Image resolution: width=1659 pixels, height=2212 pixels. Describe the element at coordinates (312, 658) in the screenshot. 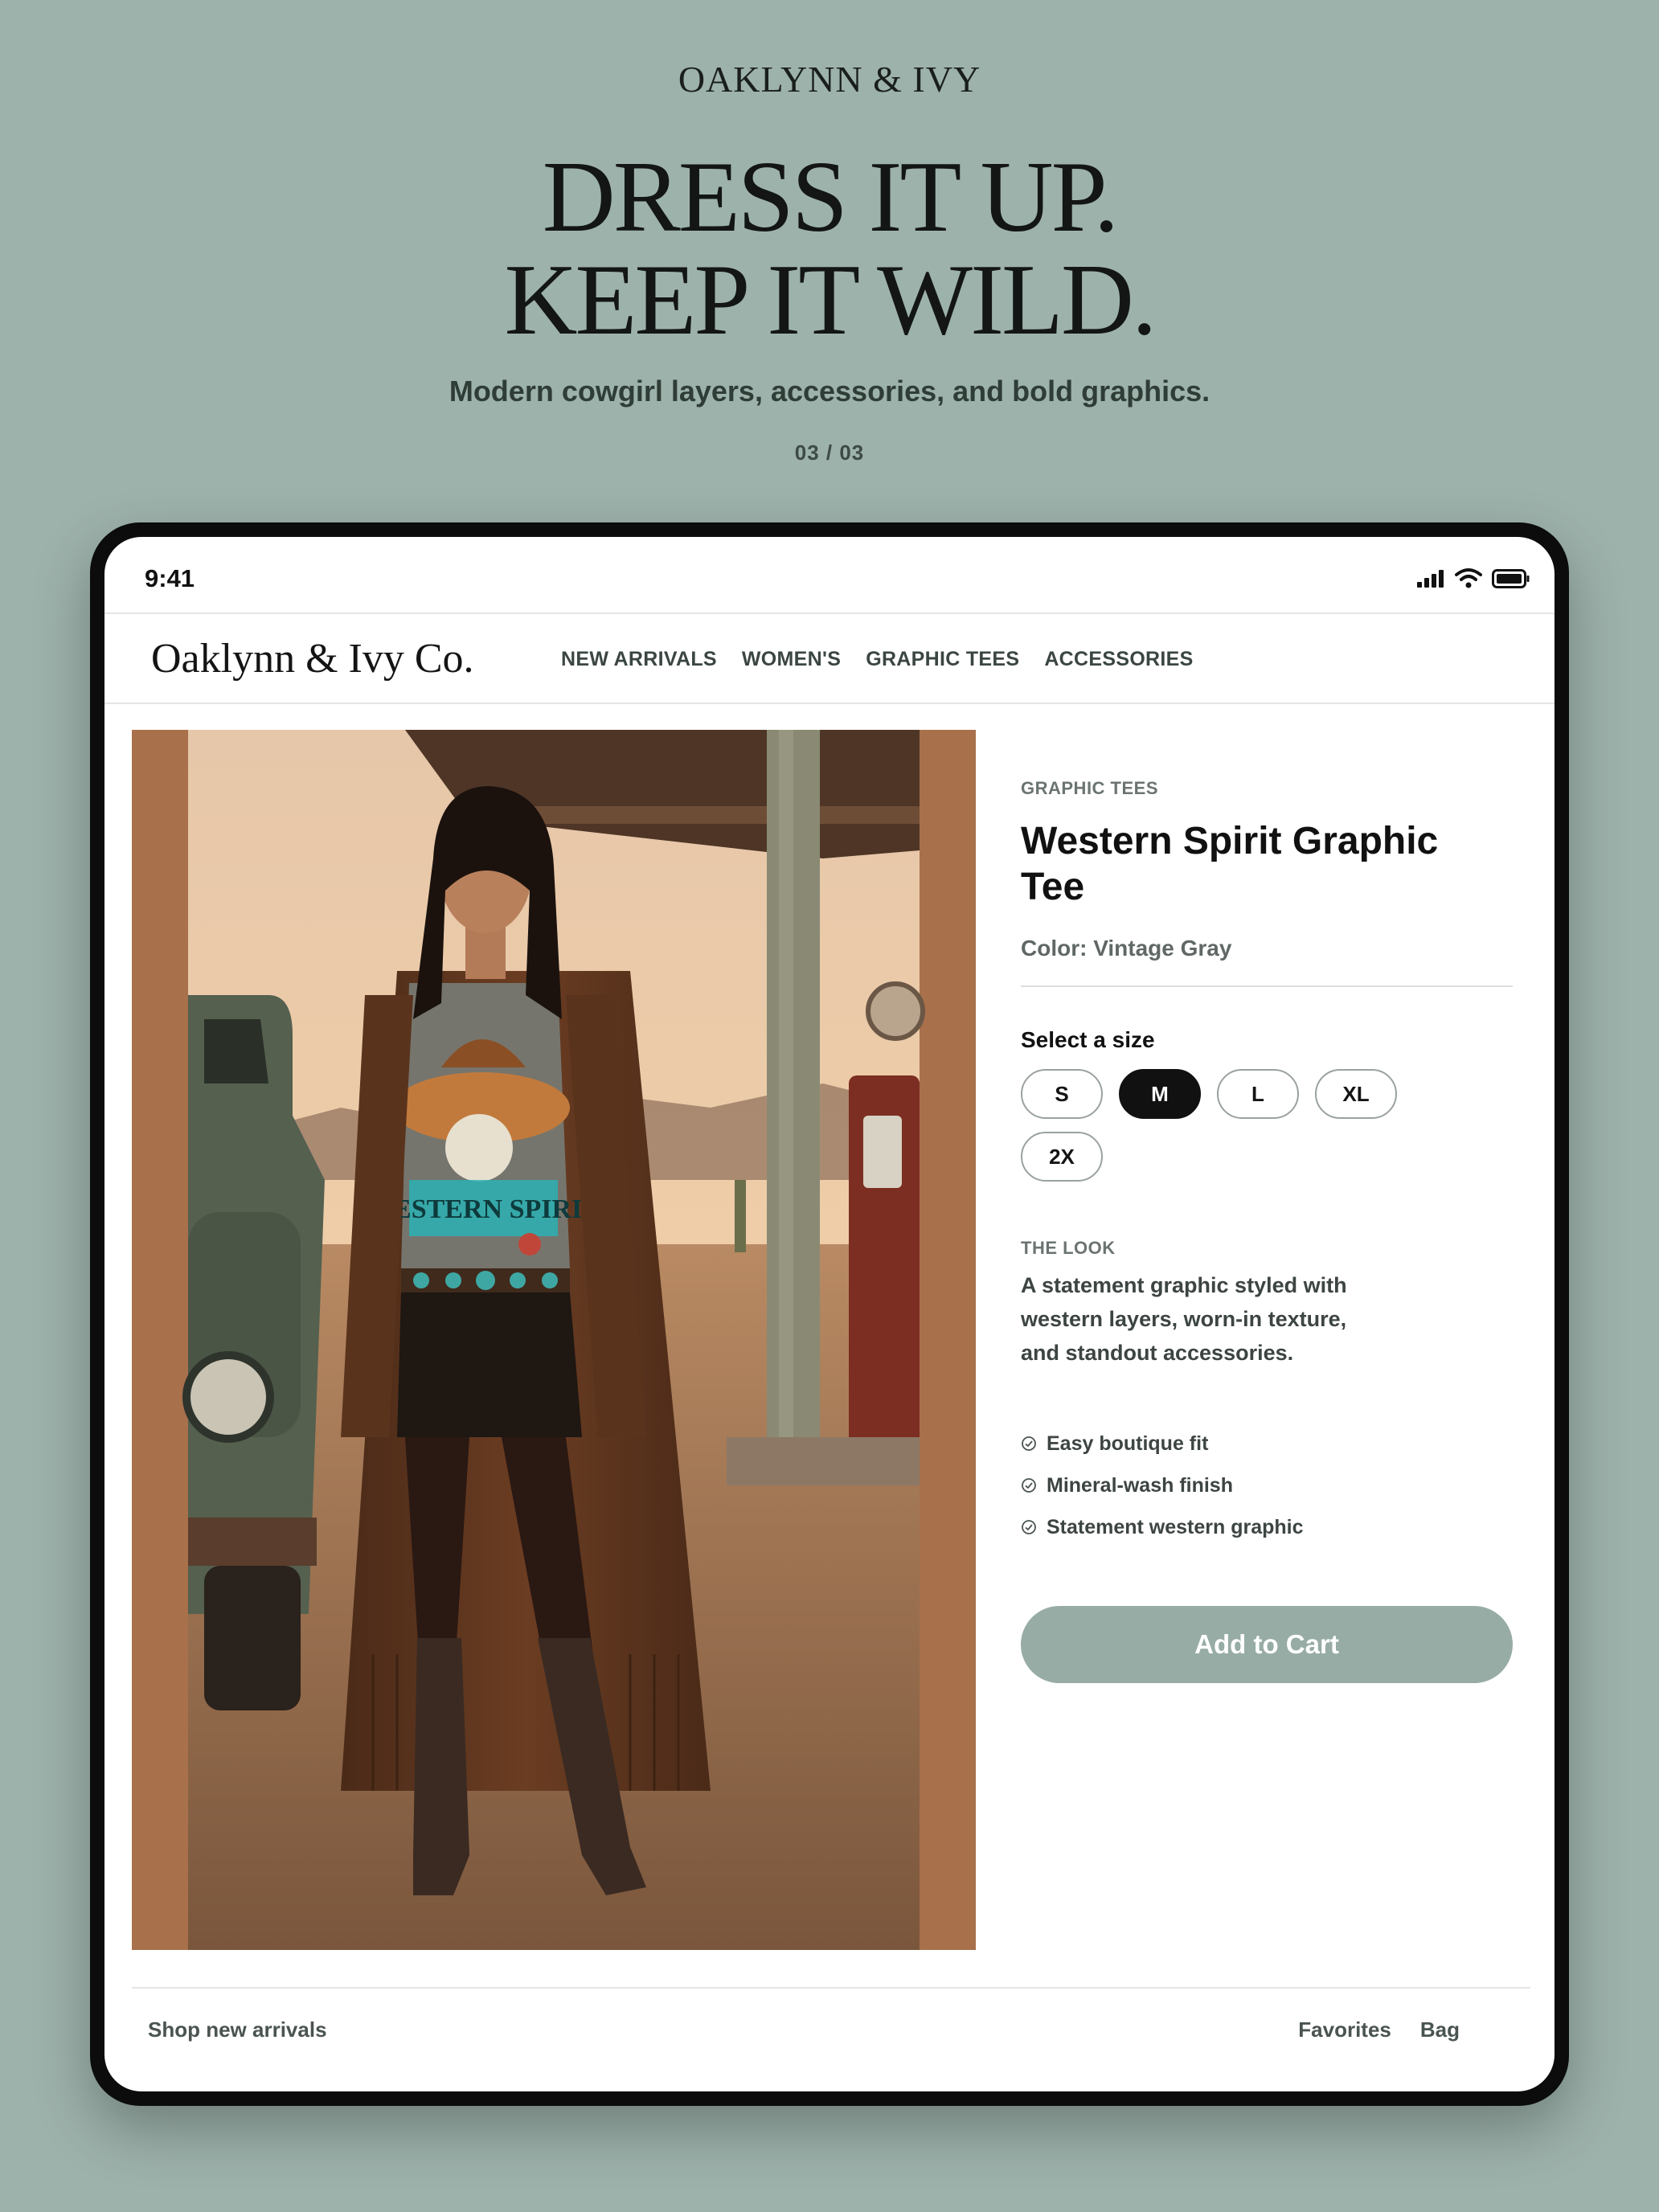

I see `store-logo: Oaklynn & Ivy Co.` at that location.